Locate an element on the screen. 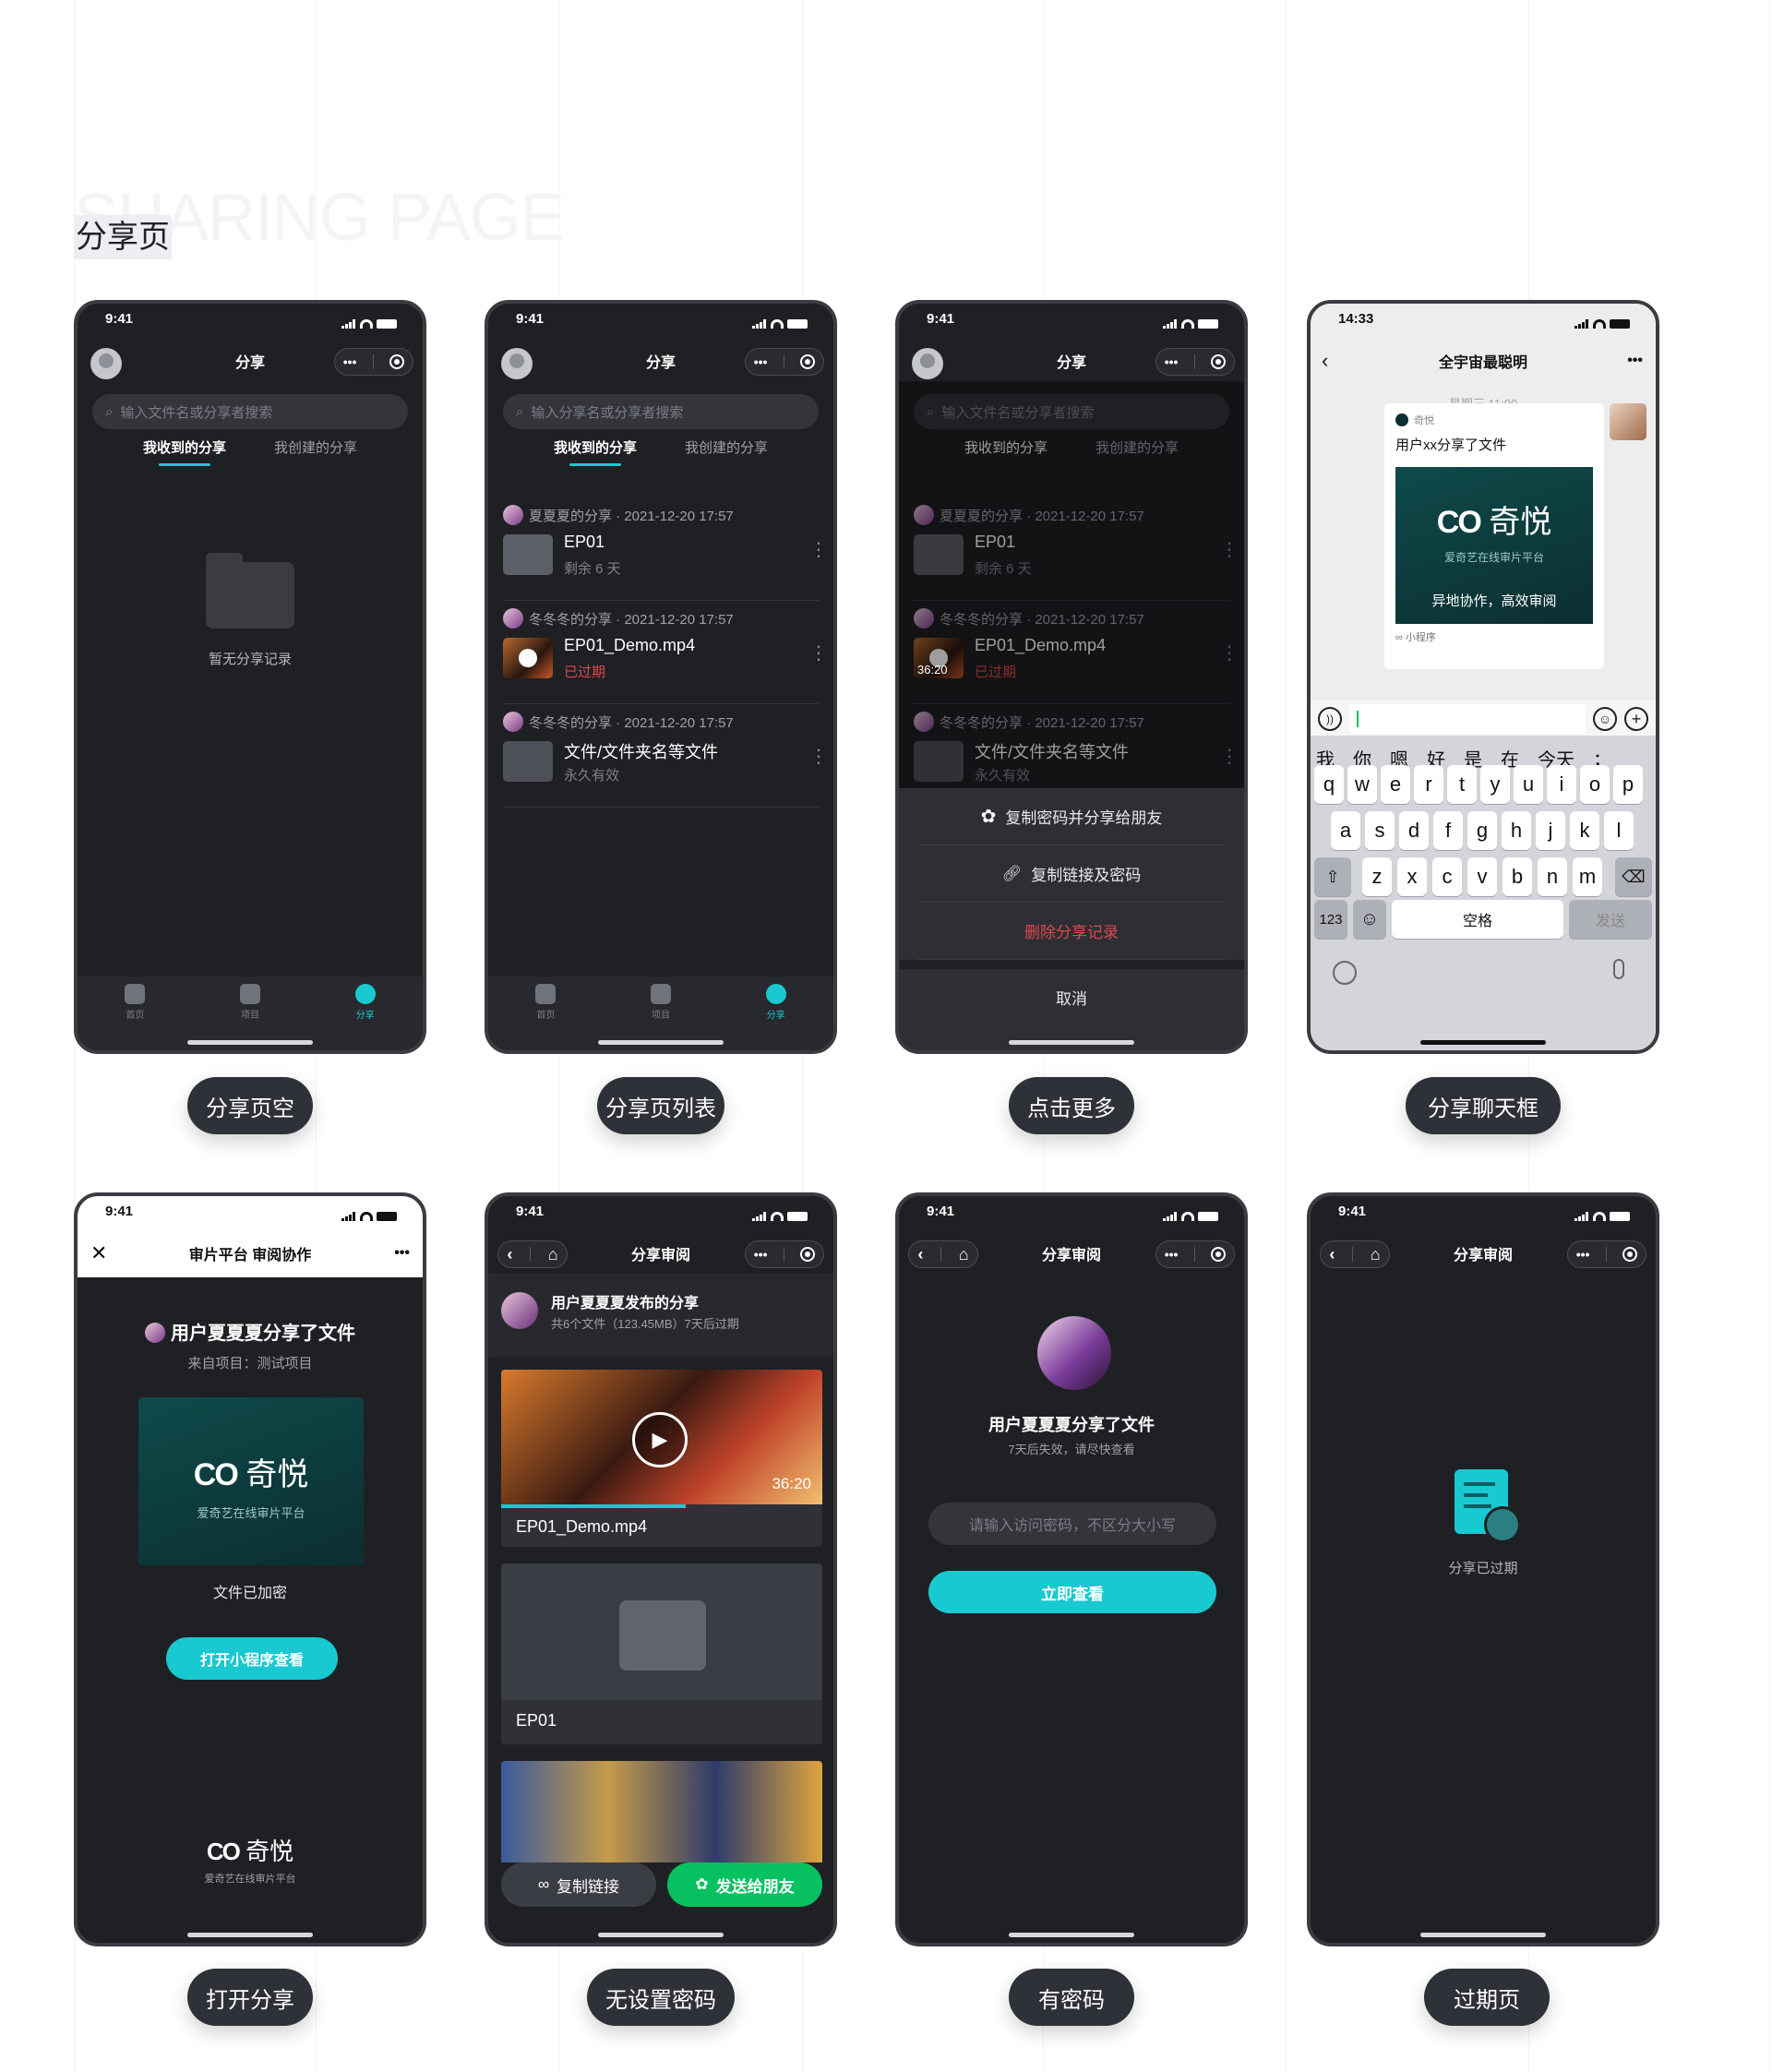  send-to-friend-button: ✿ 发送给朋友 is located at coordinates (745, 1884).